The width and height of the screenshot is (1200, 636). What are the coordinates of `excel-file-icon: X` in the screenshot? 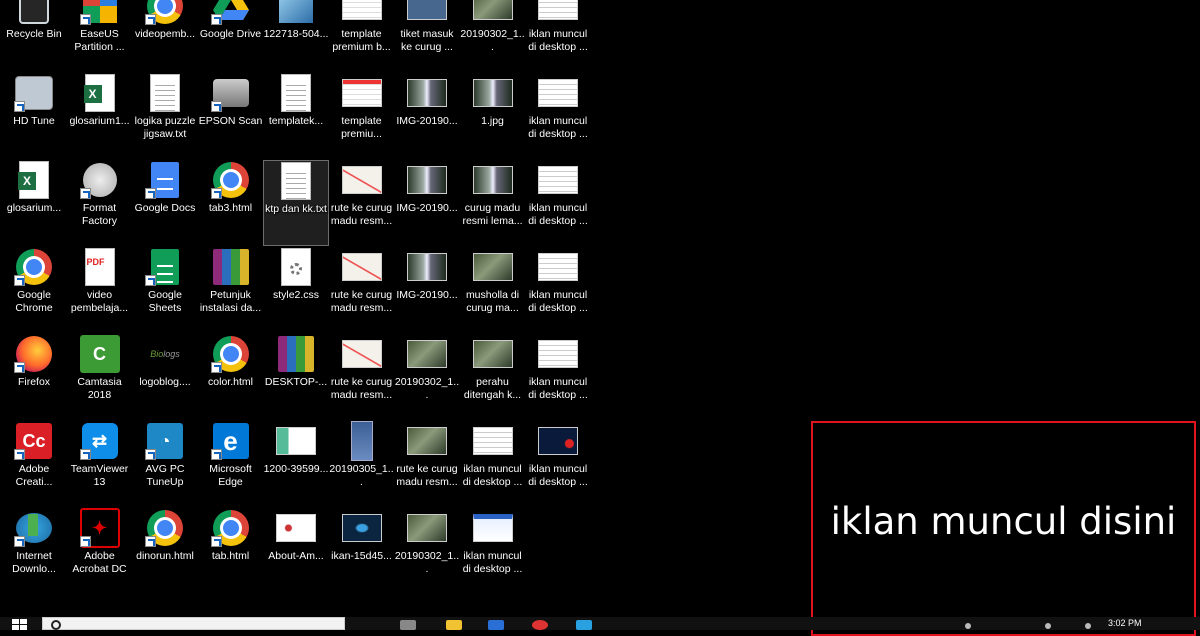 It's located at (100, 93).